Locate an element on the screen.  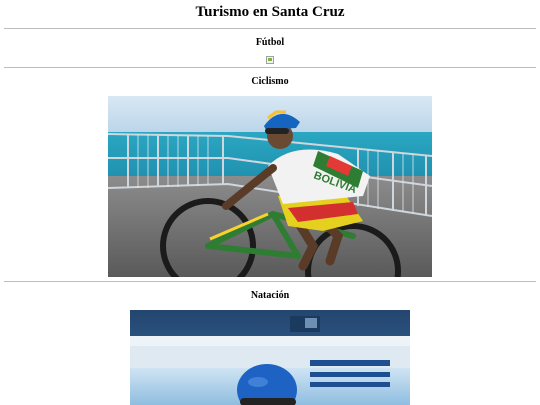
section-heading-futbol: Fútbol is located at coordinates (270, 42).